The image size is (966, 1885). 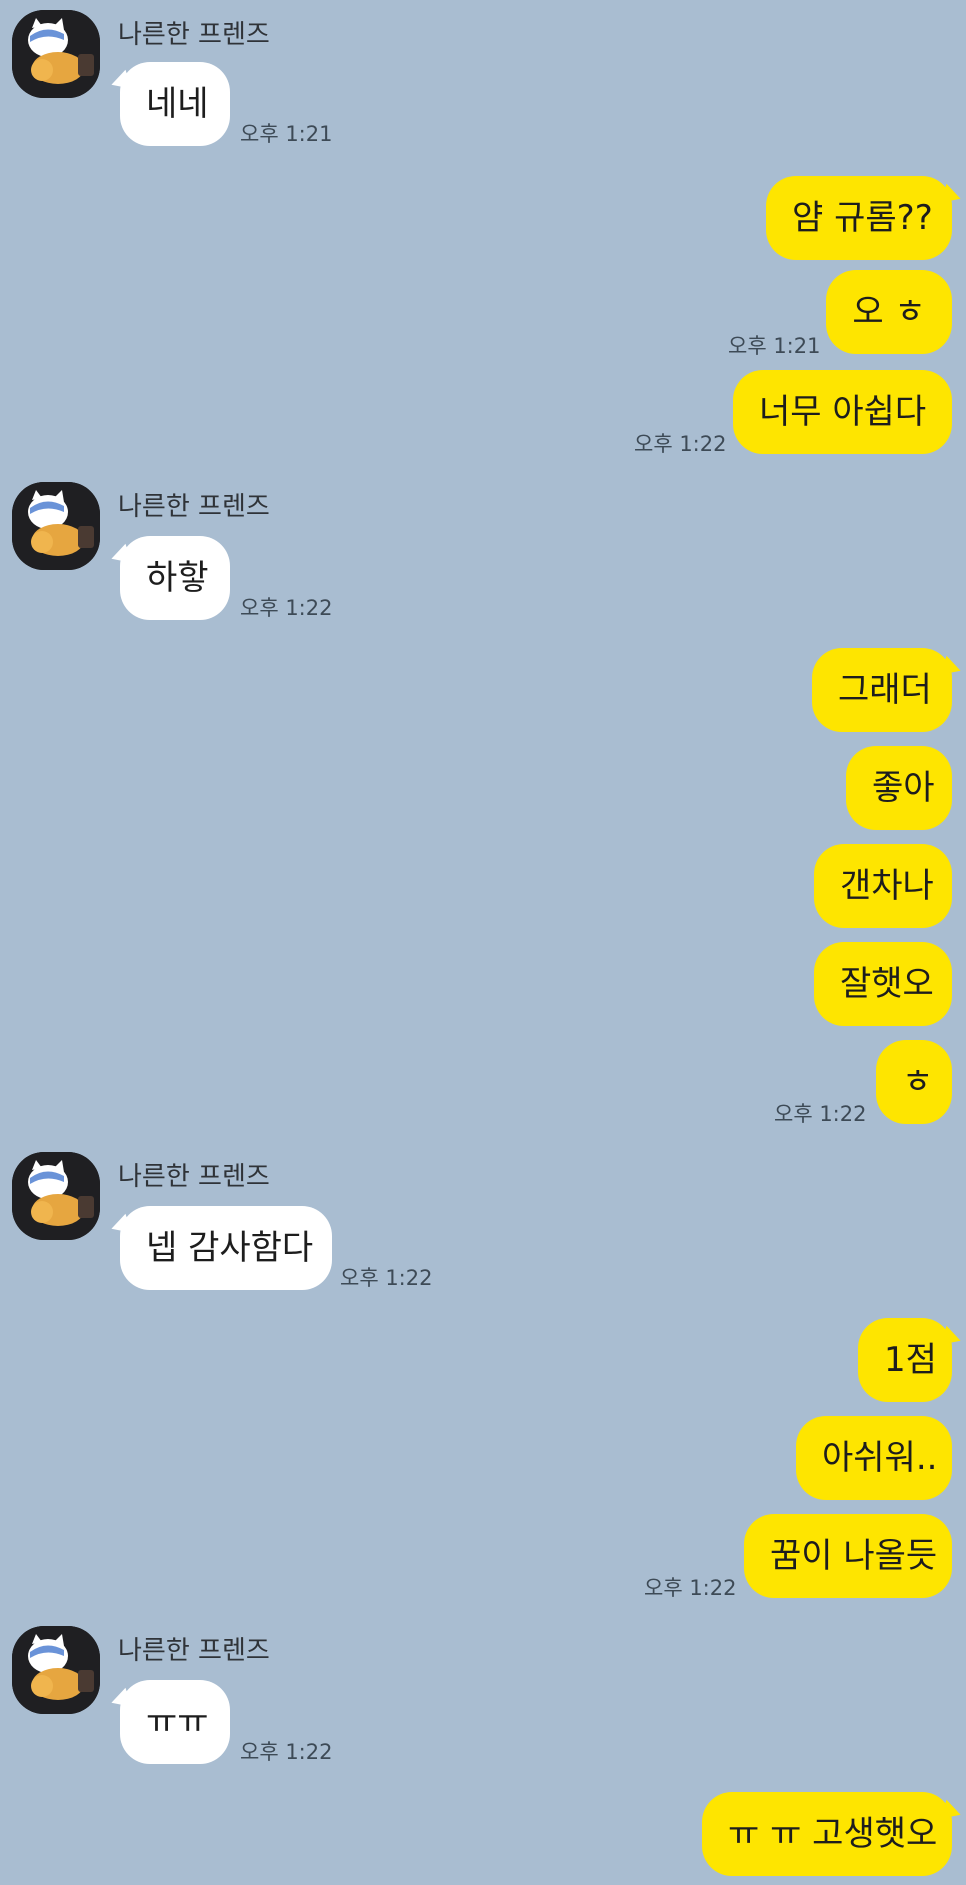 I want to click on message-bubble-outgoing: 1점, so click(x=905, y=1360).